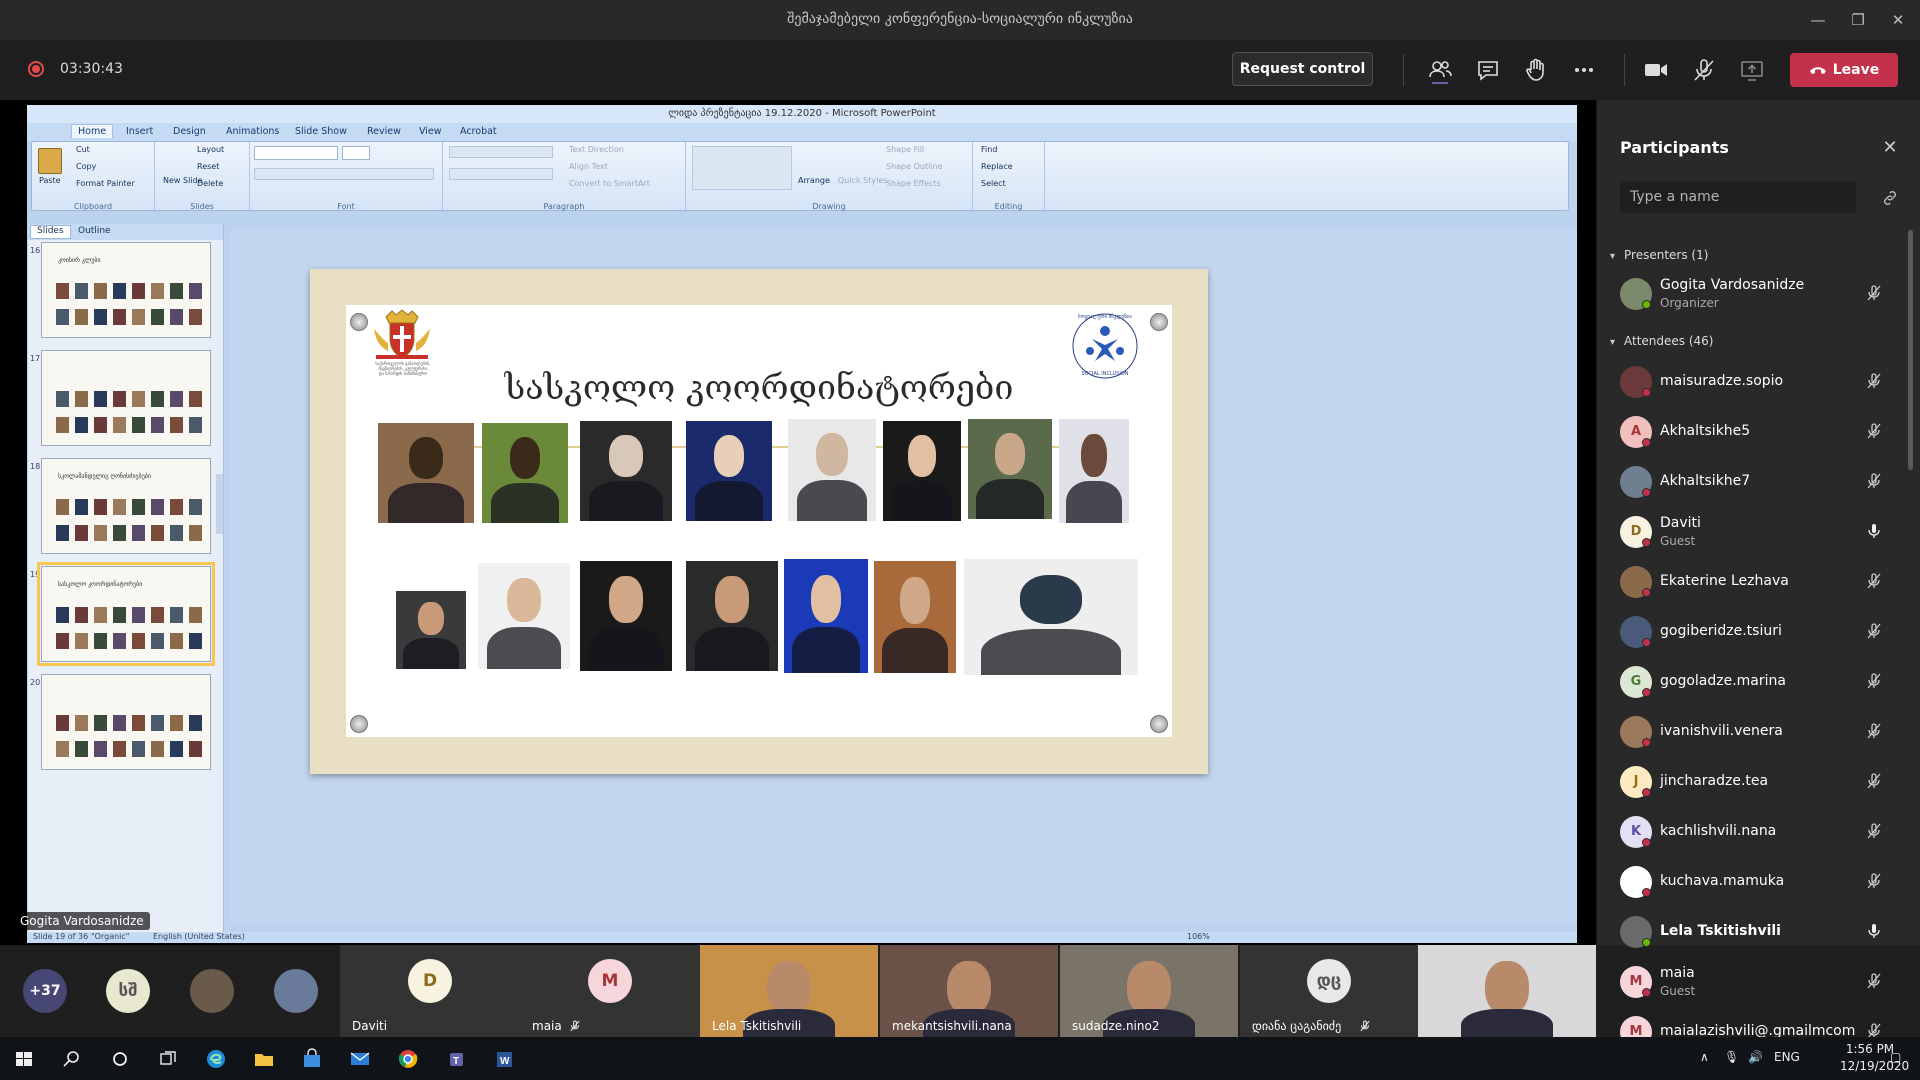 The width and height of the screenshot is (1920, 1080). I want to click on tab-slide-show: Slide Show, so click(321, 131).